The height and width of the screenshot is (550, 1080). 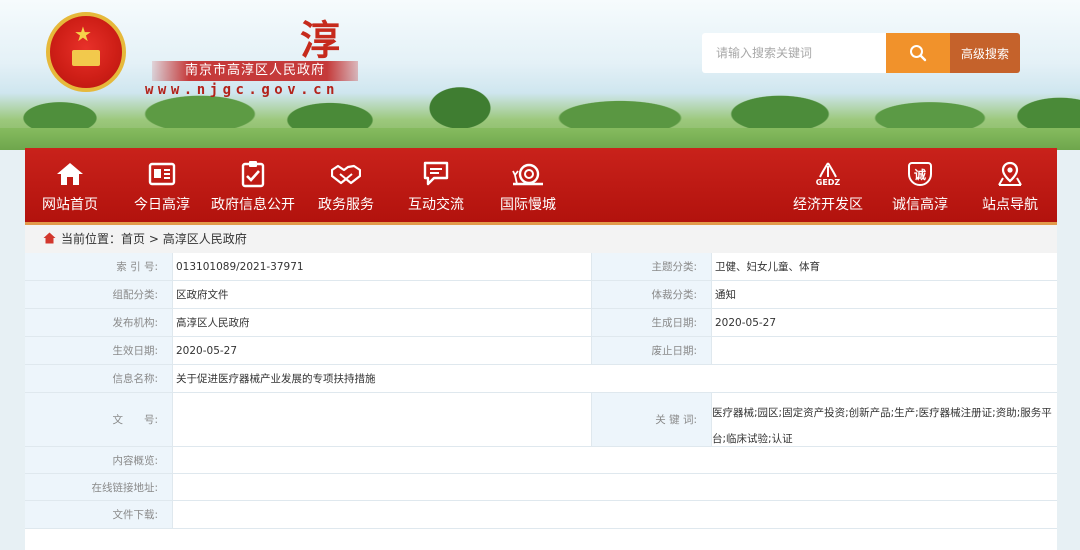 I want to click on genre-value: 通知, so click(x=884, y=294).